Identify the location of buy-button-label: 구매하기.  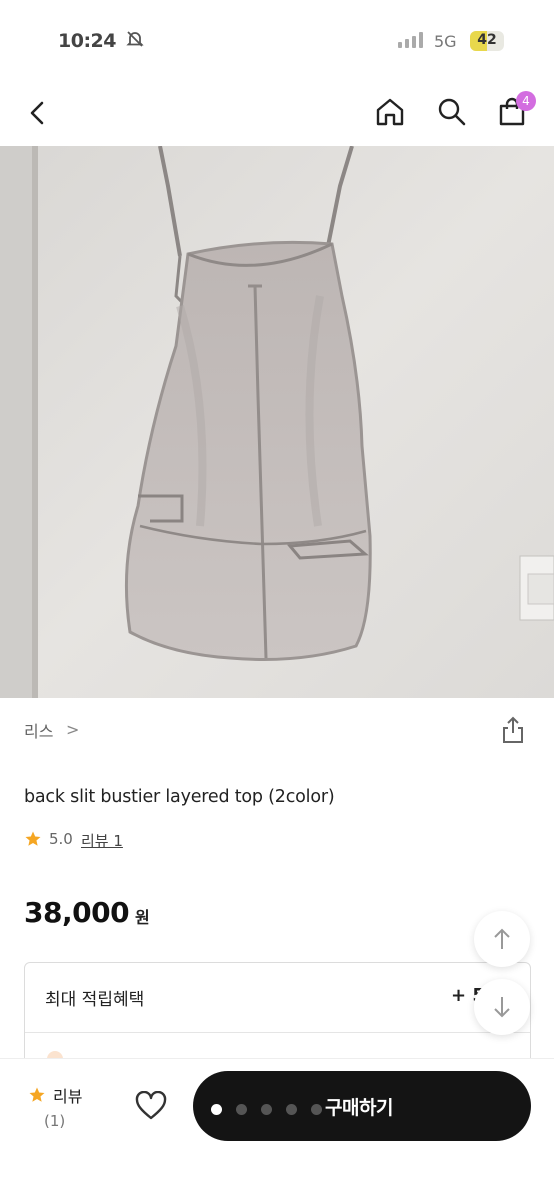
(359, 1108).